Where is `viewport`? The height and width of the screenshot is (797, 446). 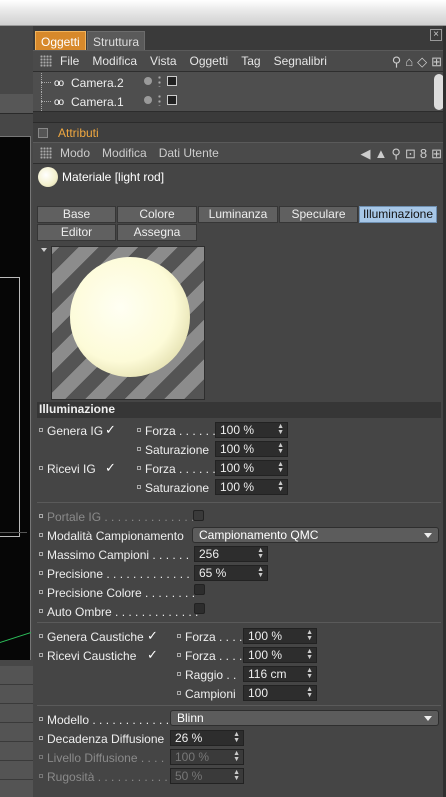
viewport is located at coordinates (15, 399).